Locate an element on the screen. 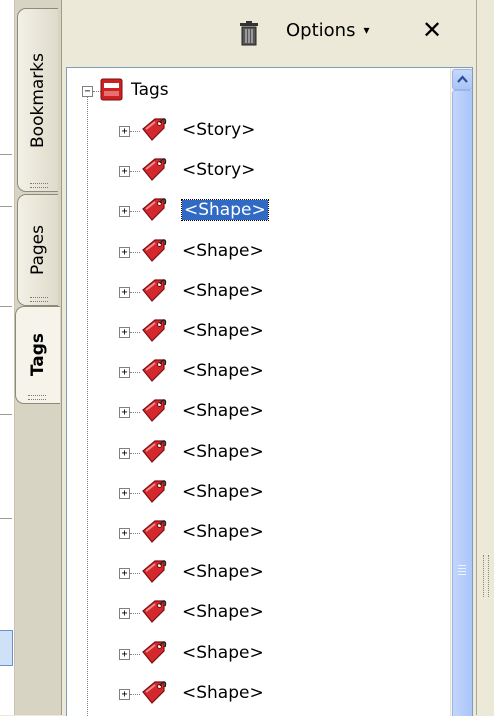  close-icon: ✕ is located at coordinates (432, 30).